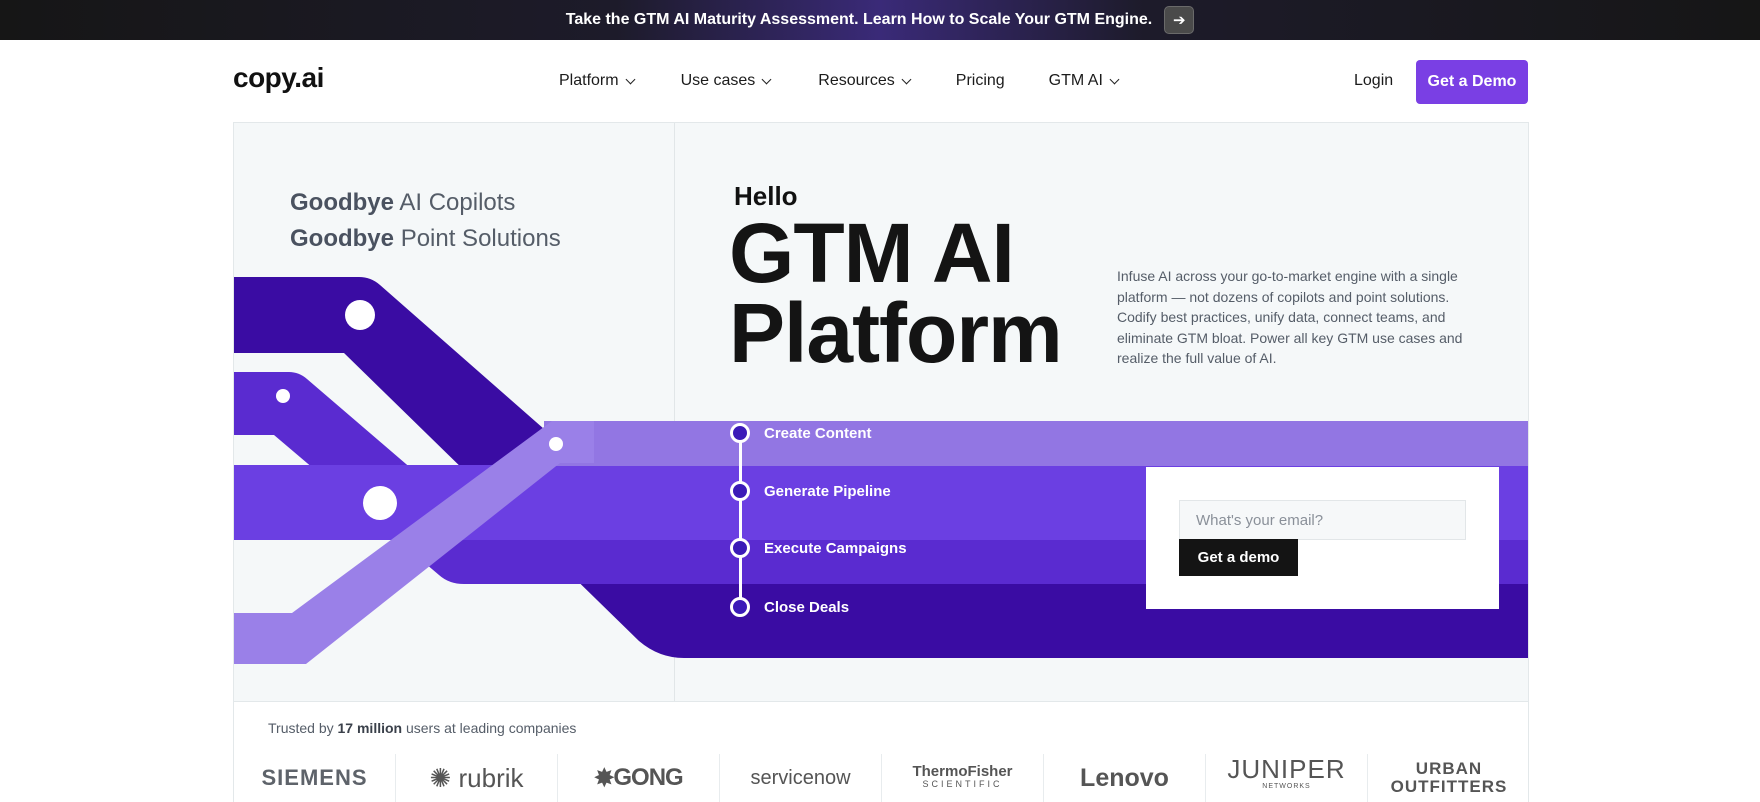 This screenshot has height=802, width=1760. What do you see at coordinates (589, 80) in the screenshot?
I see `nav-item-label: Platform` at bounding box center [589, 80].